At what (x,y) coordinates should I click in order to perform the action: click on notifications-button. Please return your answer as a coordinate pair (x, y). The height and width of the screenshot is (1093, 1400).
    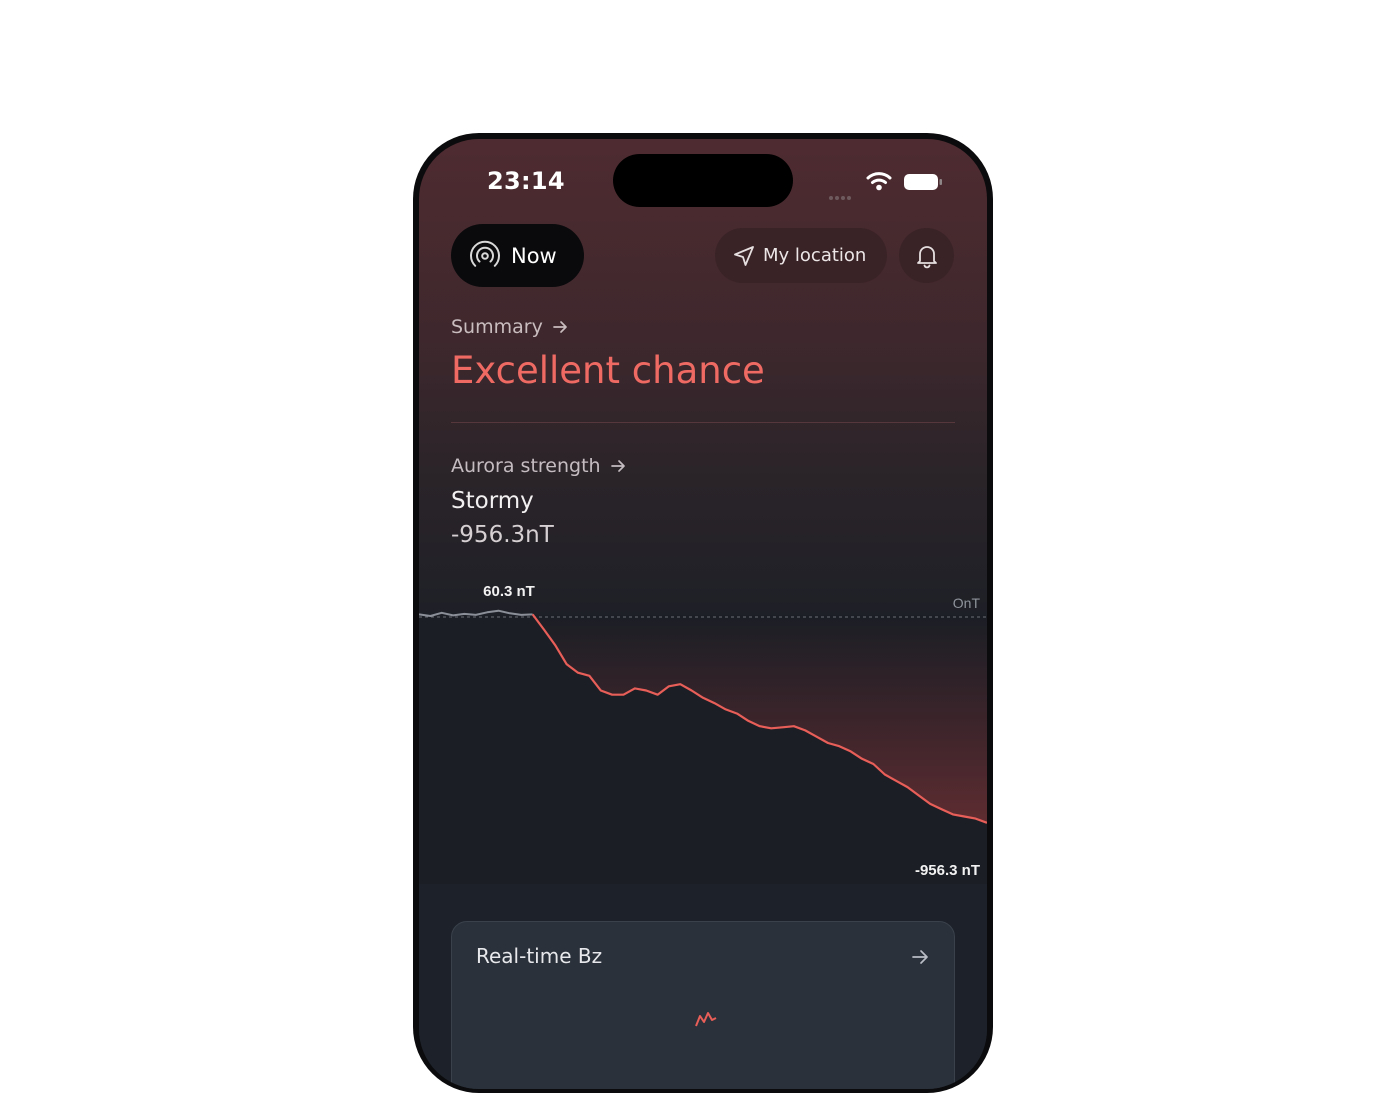
    Looking at the image, I should click on (926, 255).